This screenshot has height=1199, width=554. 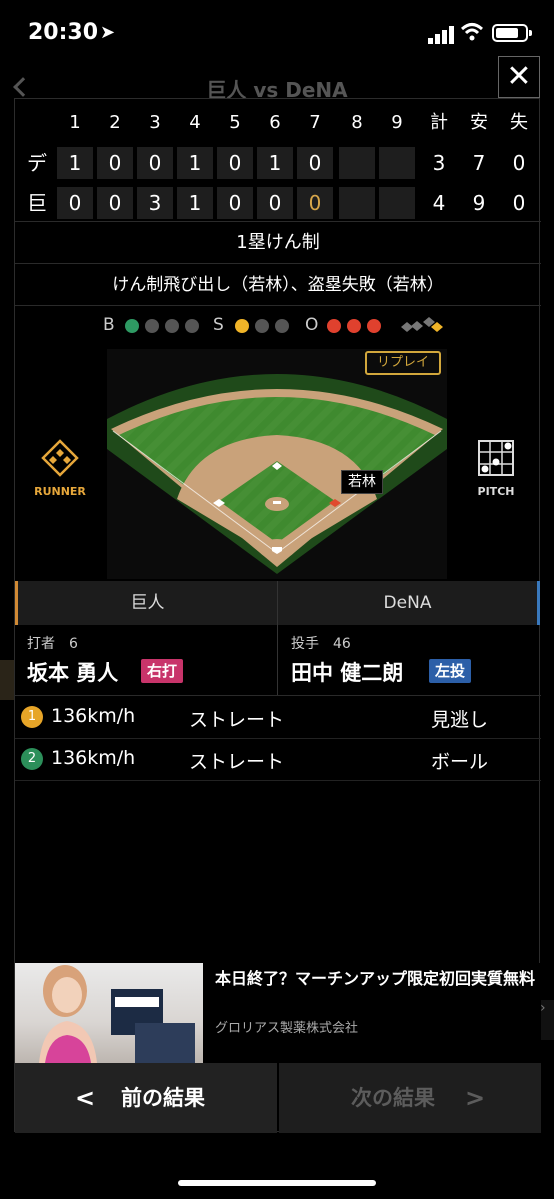 What do you see at coordinates (479, 203) in the screenshot?
I see `total-score: 9` at bounding box center [479, 203].